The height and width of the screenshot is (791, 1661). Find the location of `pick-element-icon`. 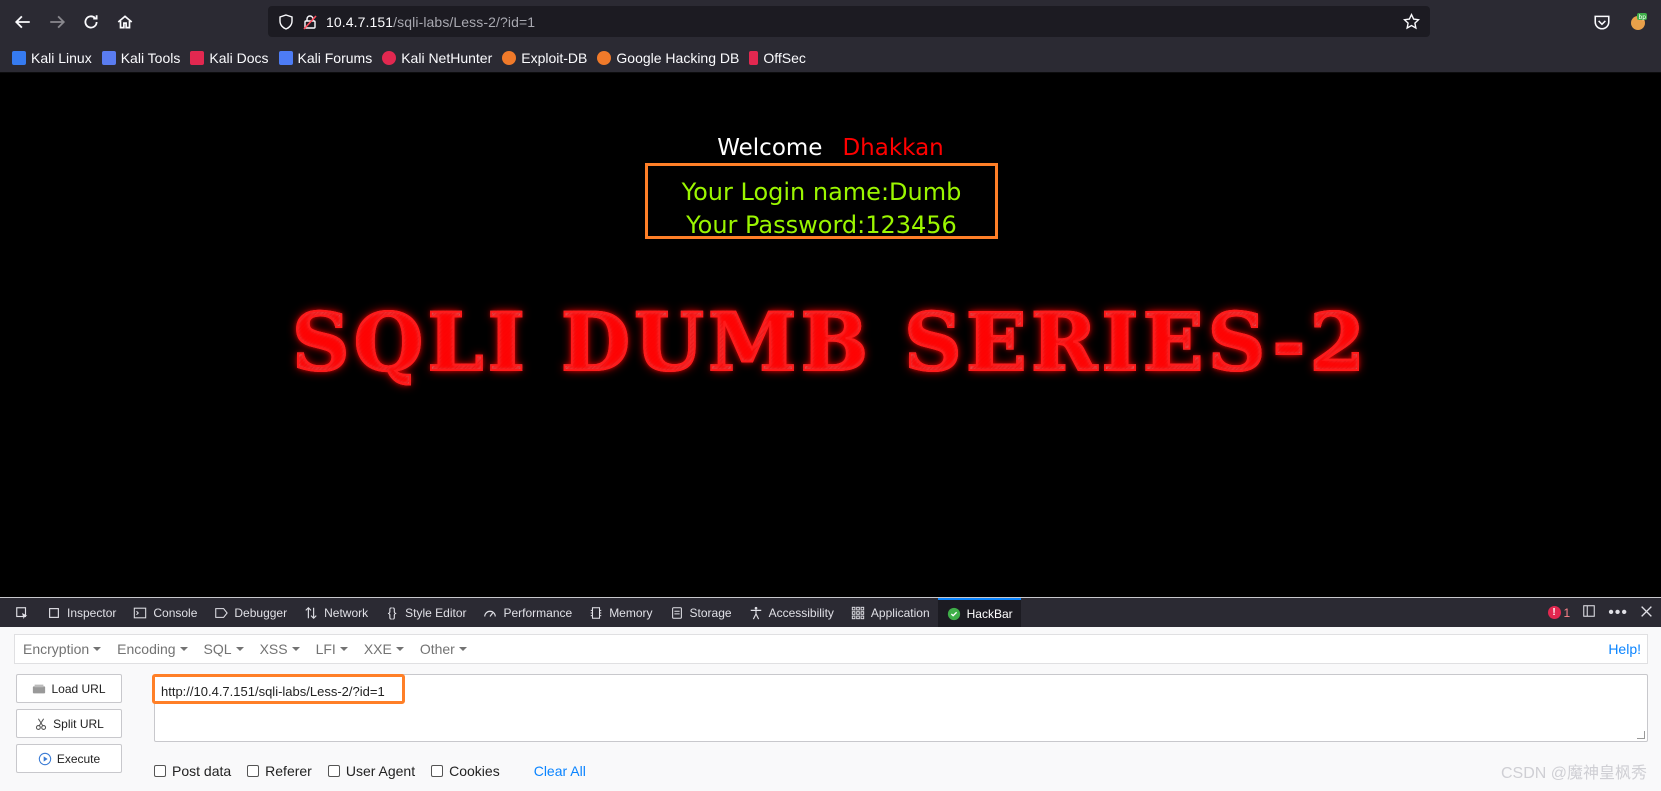

pick-element-icon is located at coordinates (22, 613).